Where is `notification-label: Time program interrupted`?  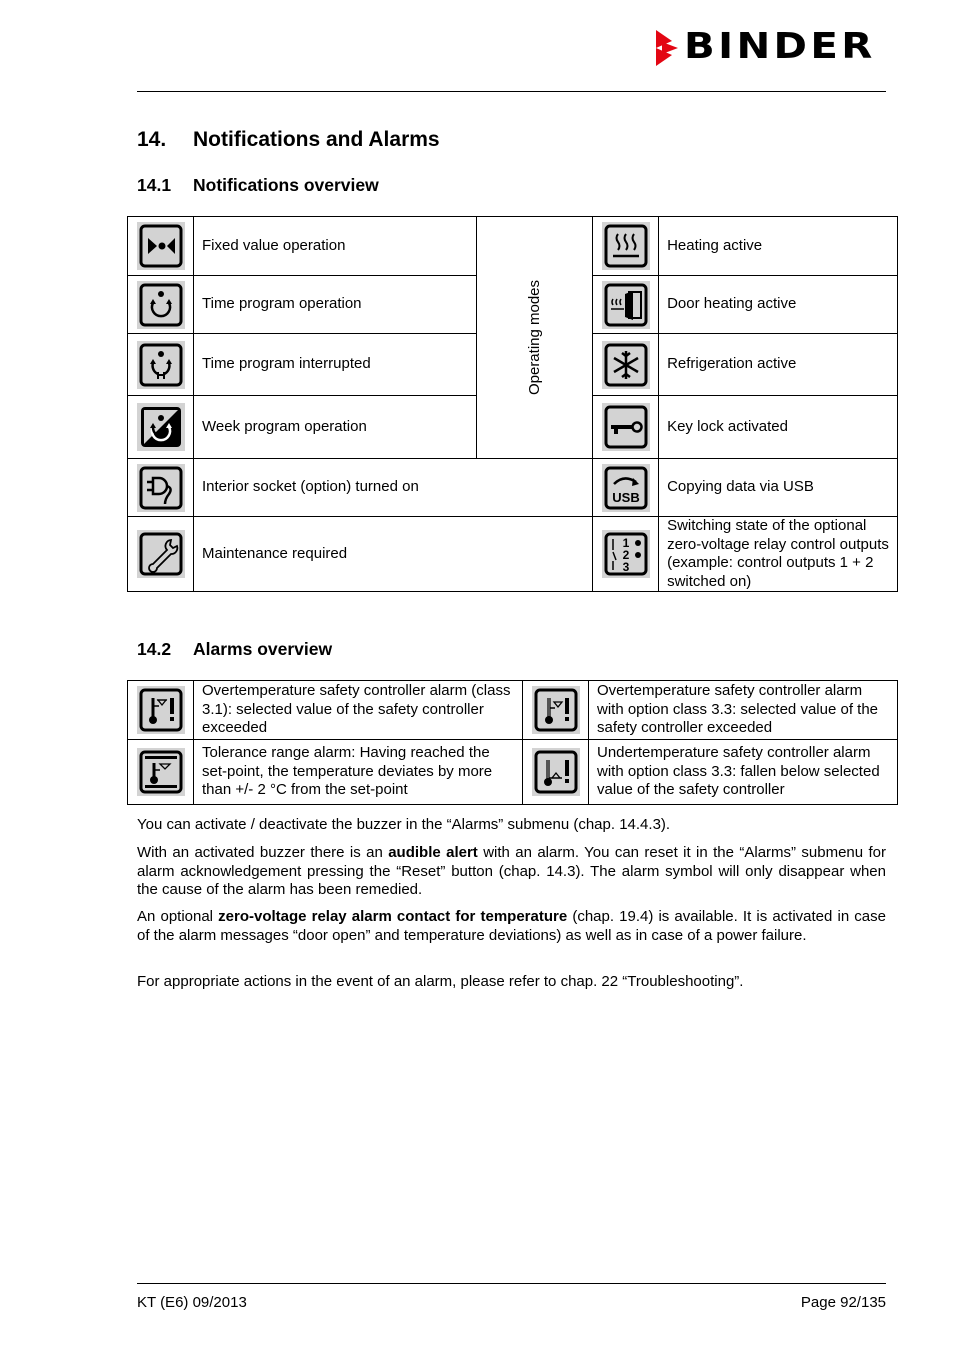 notification-label: Time program interrupted is located at coordinates (335, 364).